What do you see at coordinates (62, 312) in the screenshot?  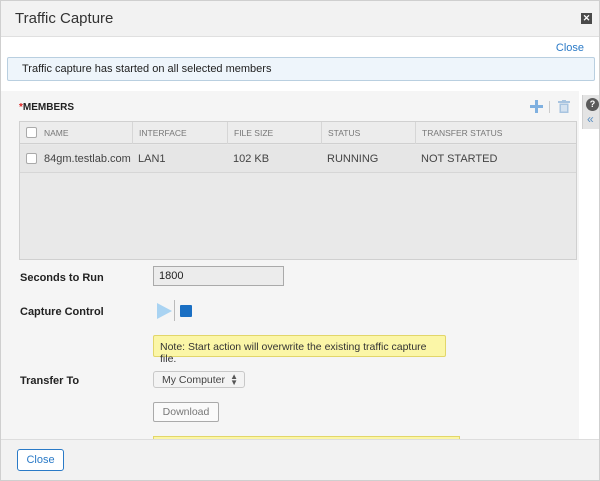 I see `capture-control-label: Capture Control` at bounding box center [62, 312].